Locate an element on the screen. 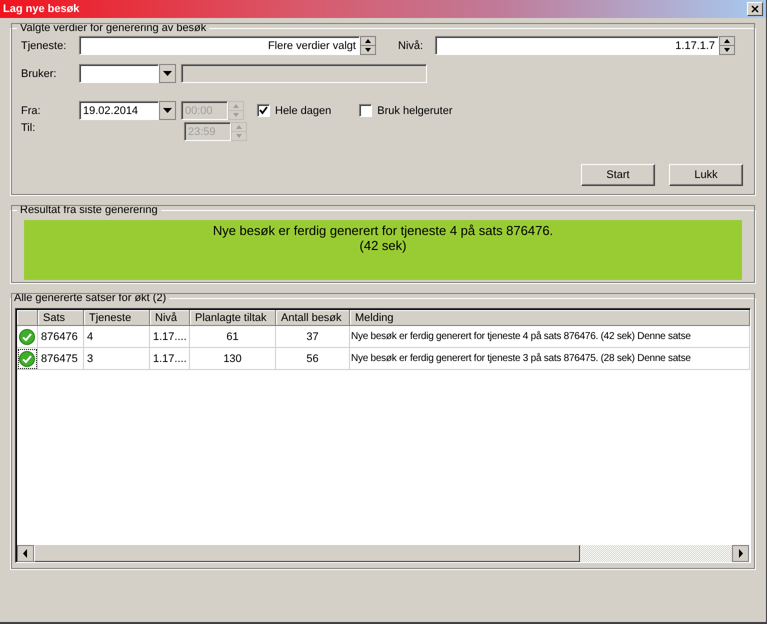  result-message: (42 sek) is located at coordinates (383, 245).